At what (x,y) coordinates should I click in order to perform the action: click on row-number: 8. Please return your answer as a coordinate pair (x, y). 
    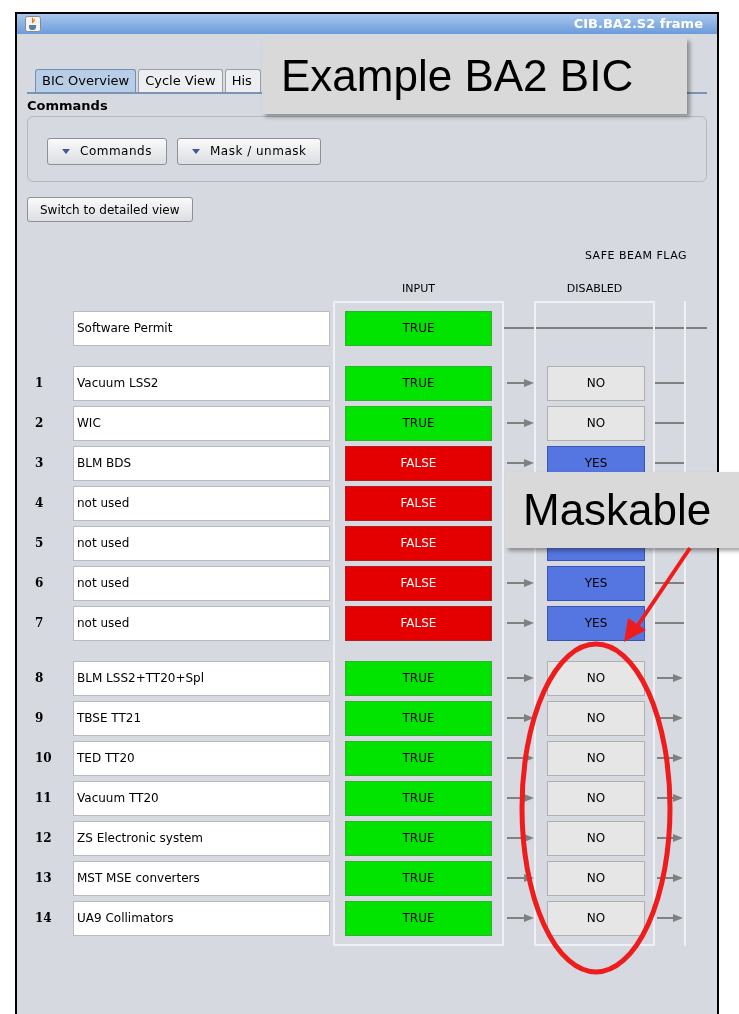
    Looking at the image, I should click on (39, 678).